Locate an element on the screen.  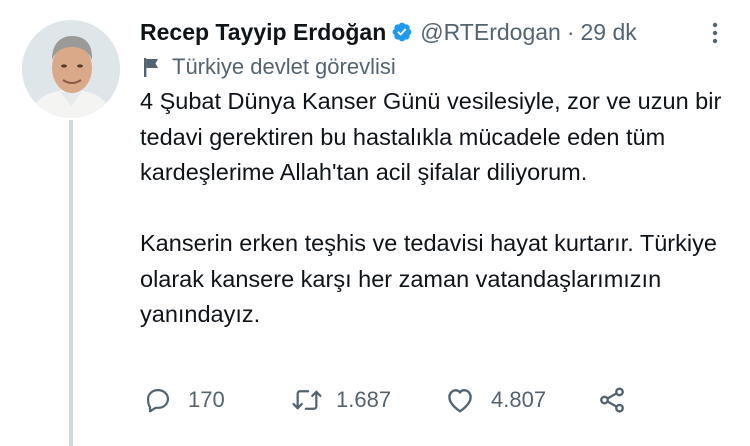
thread-line is located at coordinates (71, 283).